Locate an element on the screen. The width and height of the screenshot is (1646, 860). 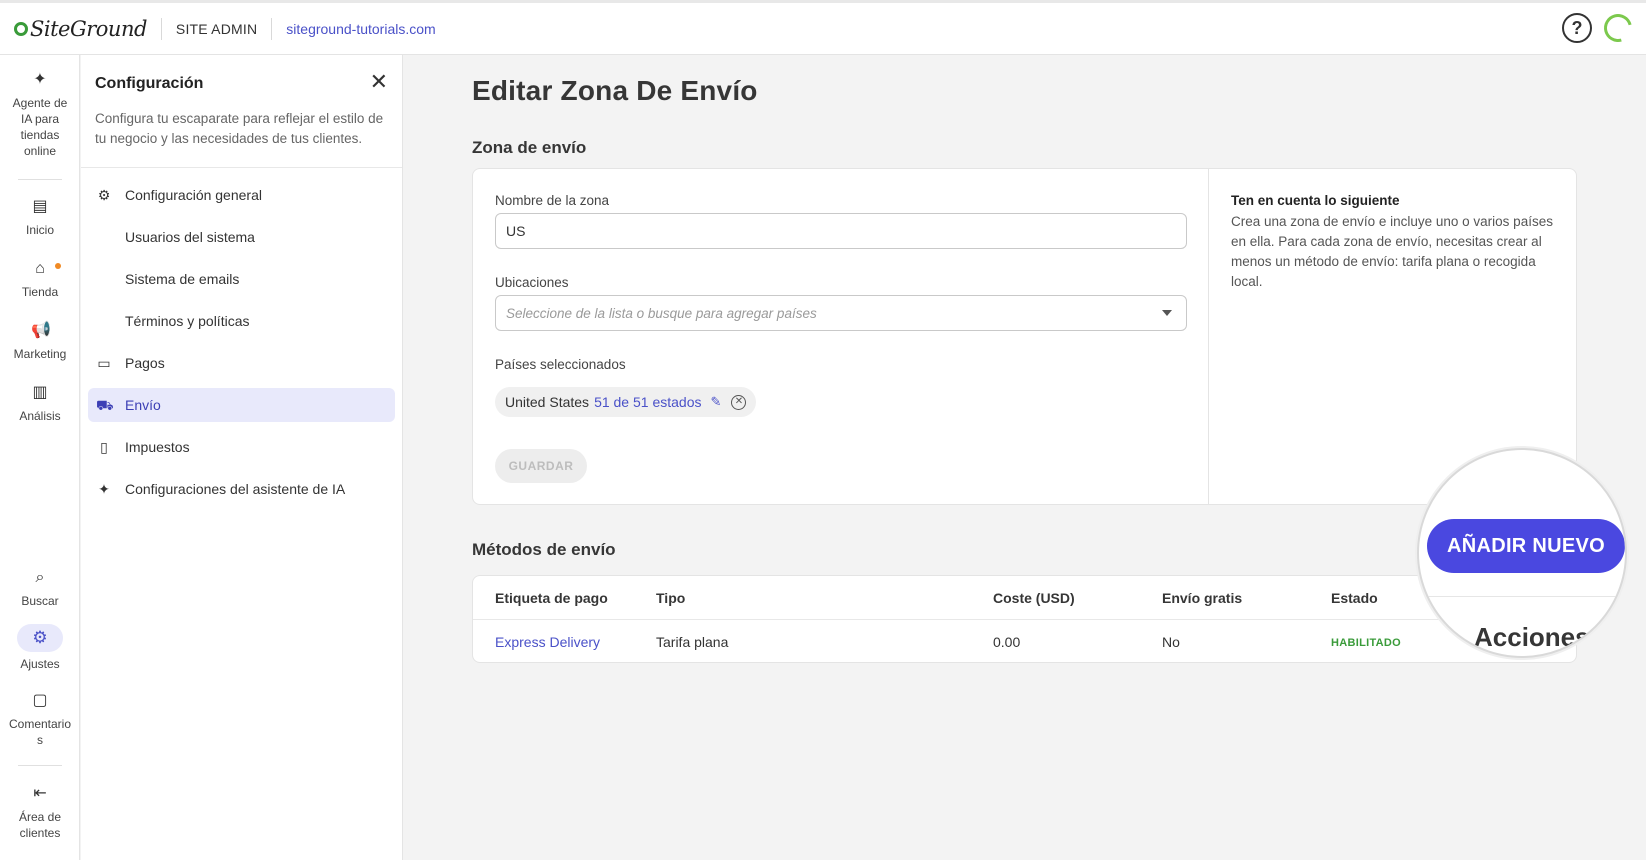
method-free-shipping: No is located at coordinates (1171, 642).